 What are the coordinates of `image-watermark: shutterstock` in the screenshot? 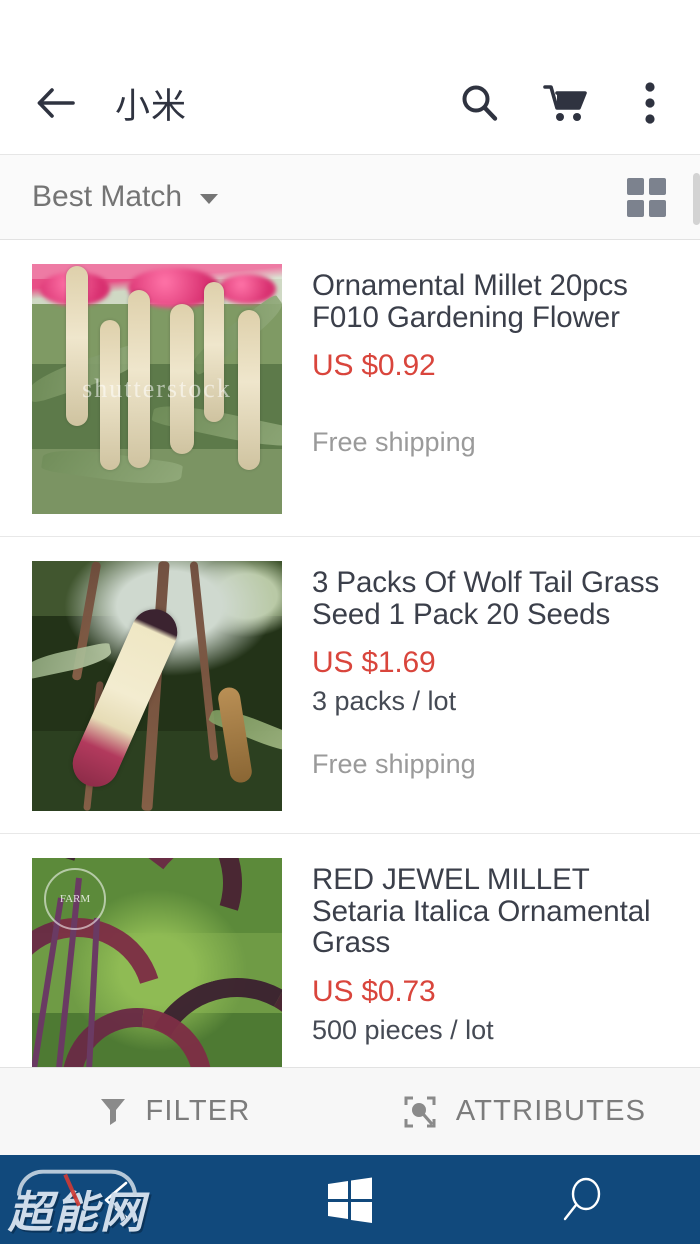 It's located at (157, 388).